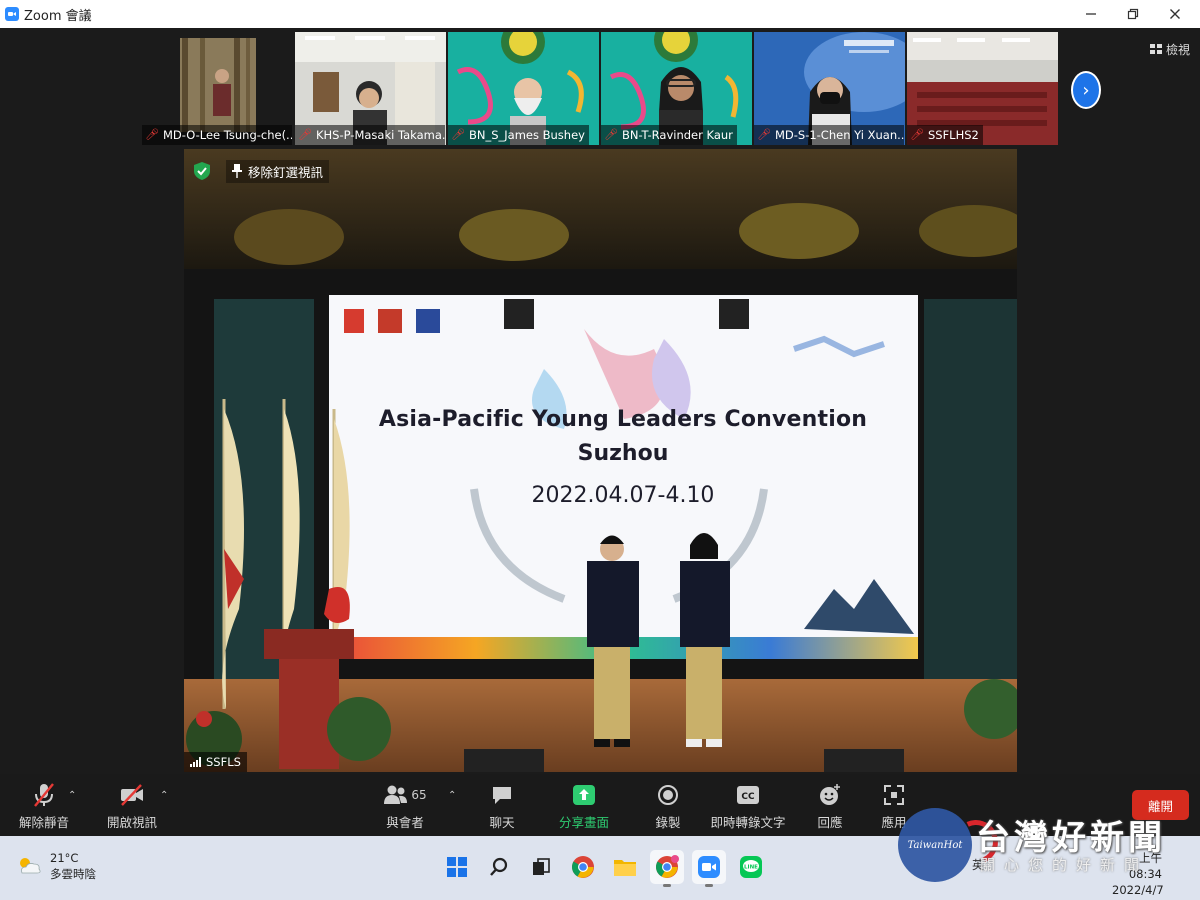 This screenshot has width=1200, height=900. I want to click on restore-icon, so click(1133, 14).